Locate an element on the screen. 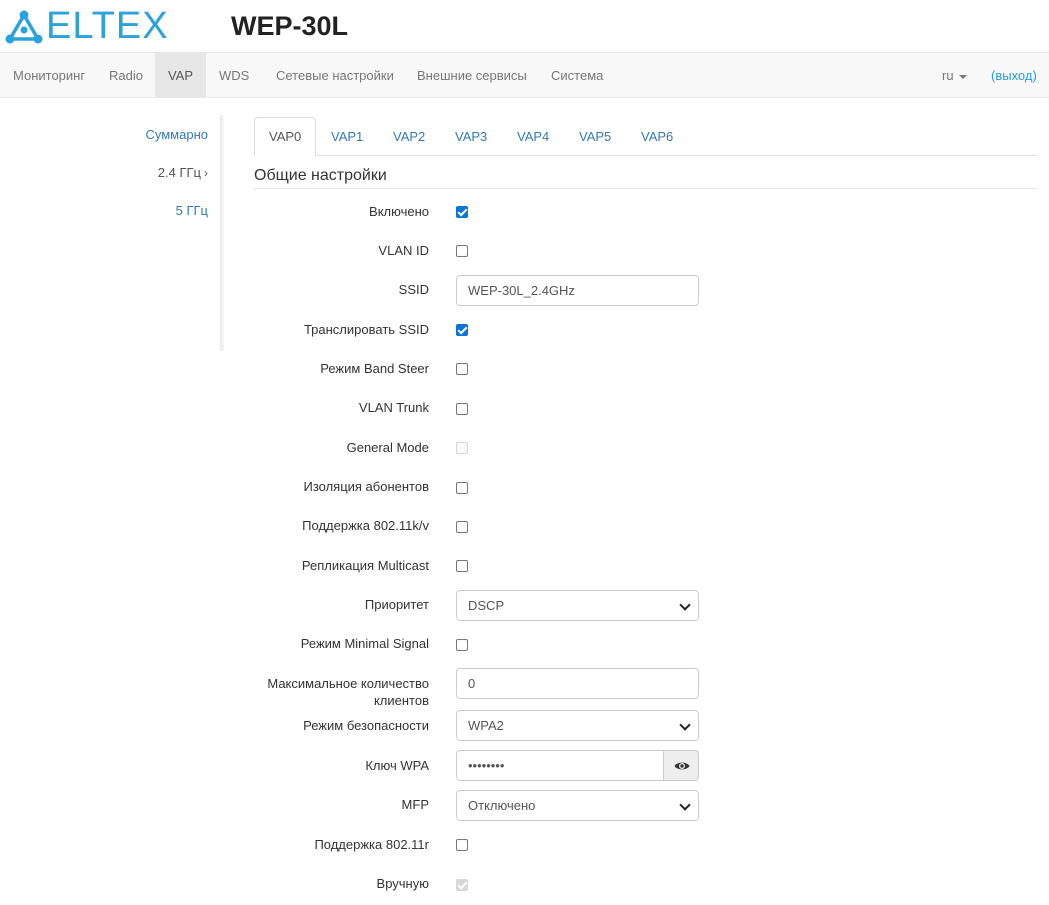 The height and width of the screenshot is (905, 1049). multicast-replication-checkbox is located at coordinates (462, 566).